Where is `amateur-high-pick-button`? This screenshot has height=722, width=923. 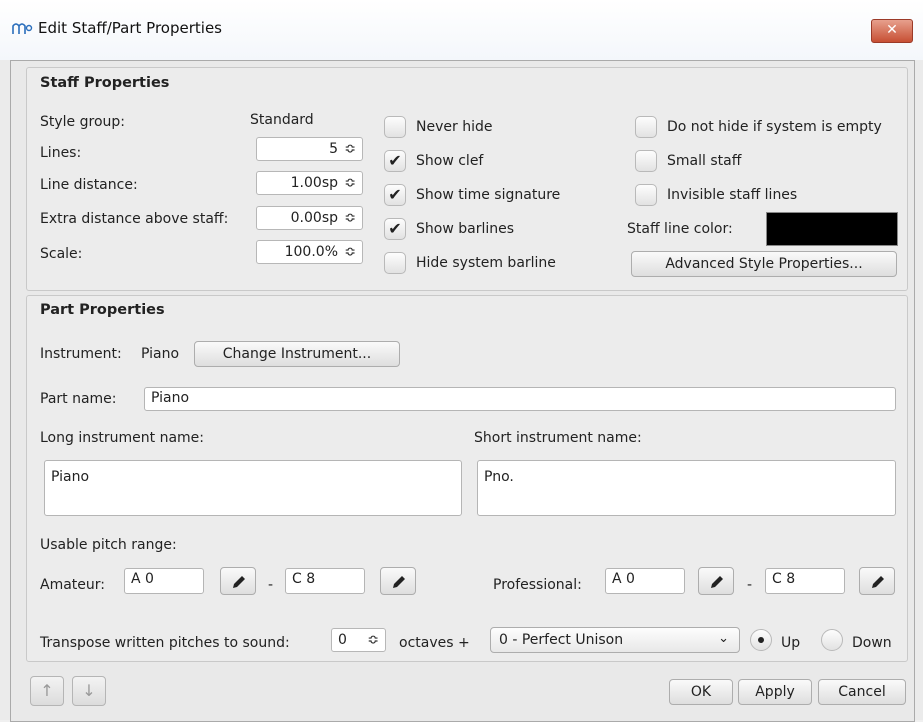
amateur-high-pick-button is located at coordinates (398, 581).